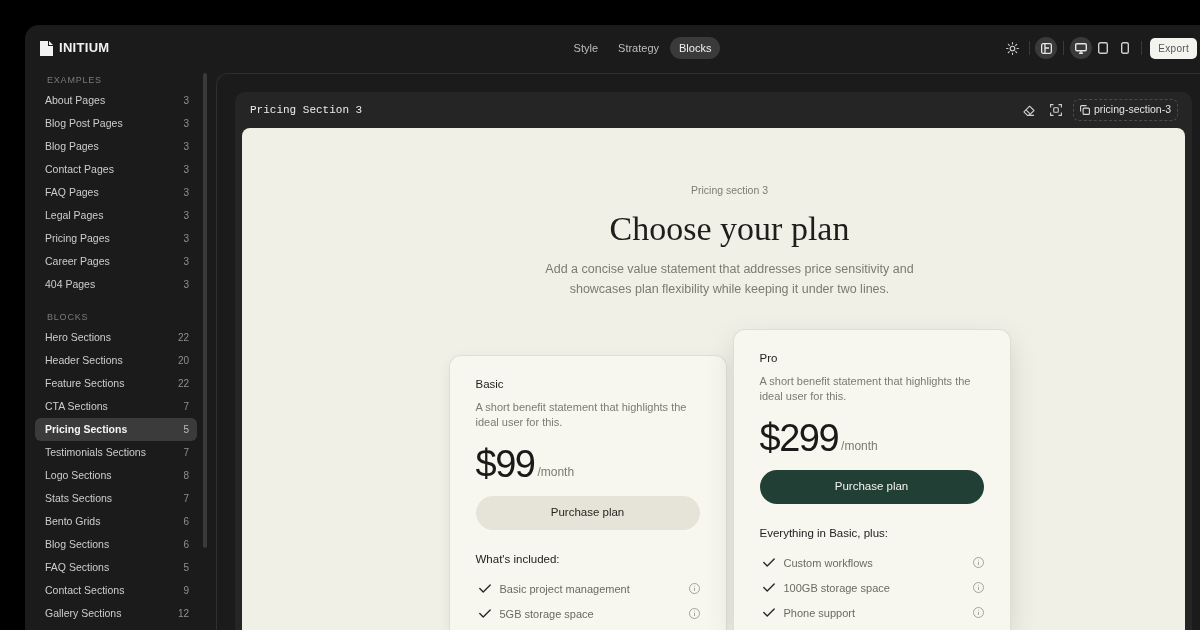 The height and width of the screenshot is (630, 1200). What do you see at coordinates (116, 521) in the screenshot?
I see `sidebar-item: Bento Grids 6` at bounding box center [116, 521].